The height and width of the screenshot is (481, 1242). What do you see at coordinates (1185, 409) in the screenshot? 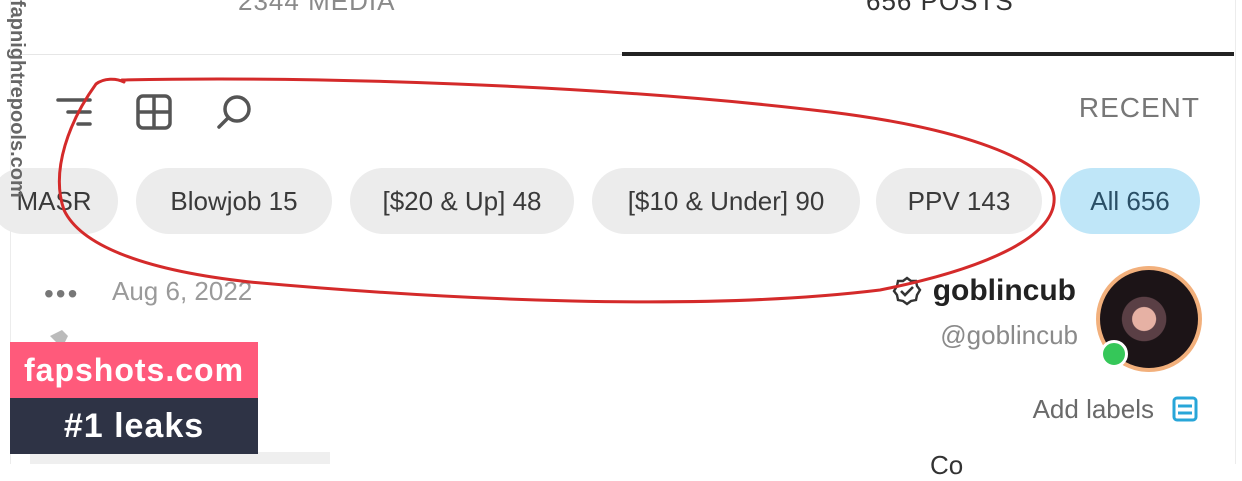
I see `label-icon` at bounding box center [1185, 409].